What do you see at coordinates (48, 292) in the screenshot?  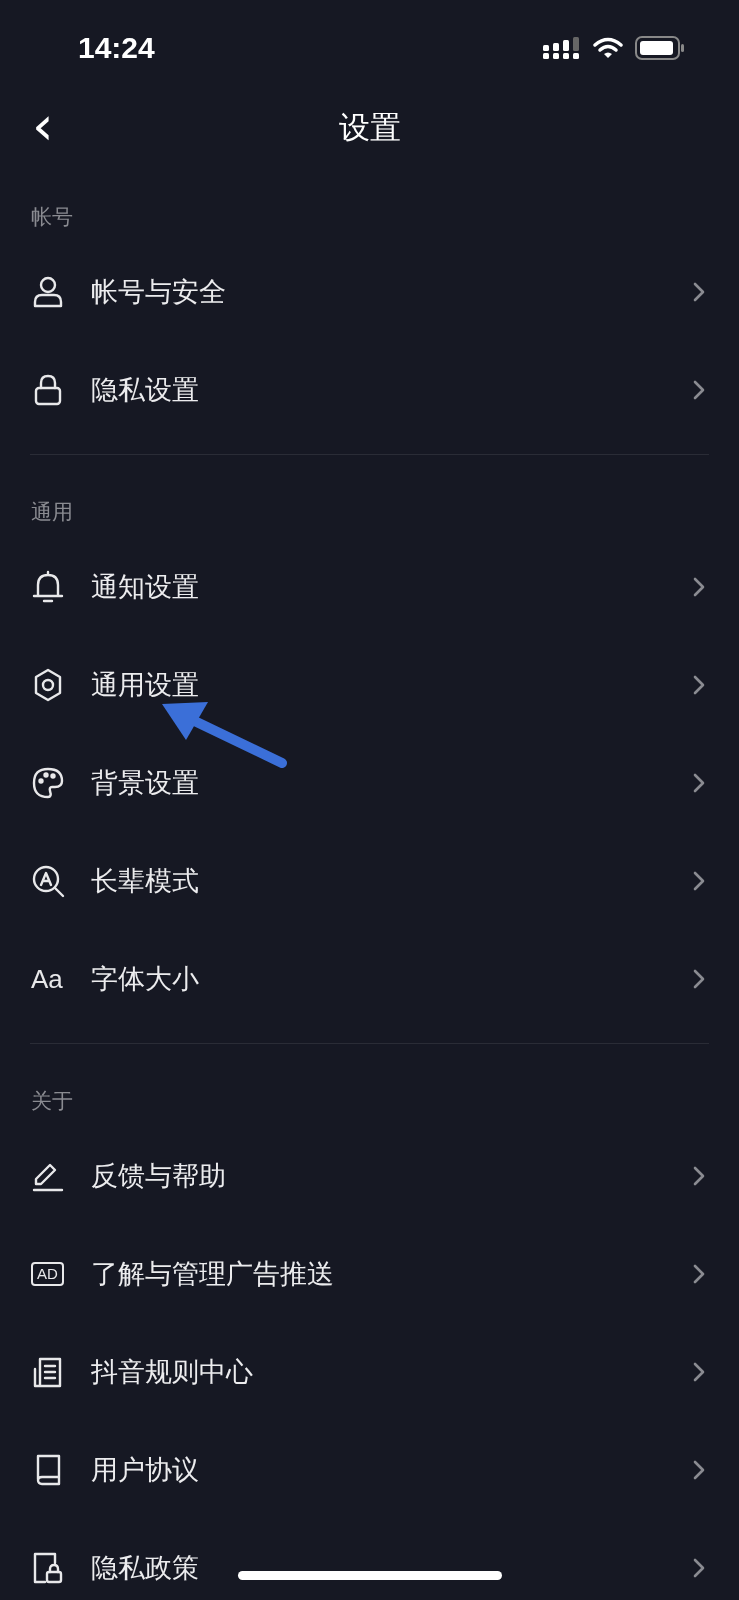 I see `person-icon` at bounding box center [48, 292].